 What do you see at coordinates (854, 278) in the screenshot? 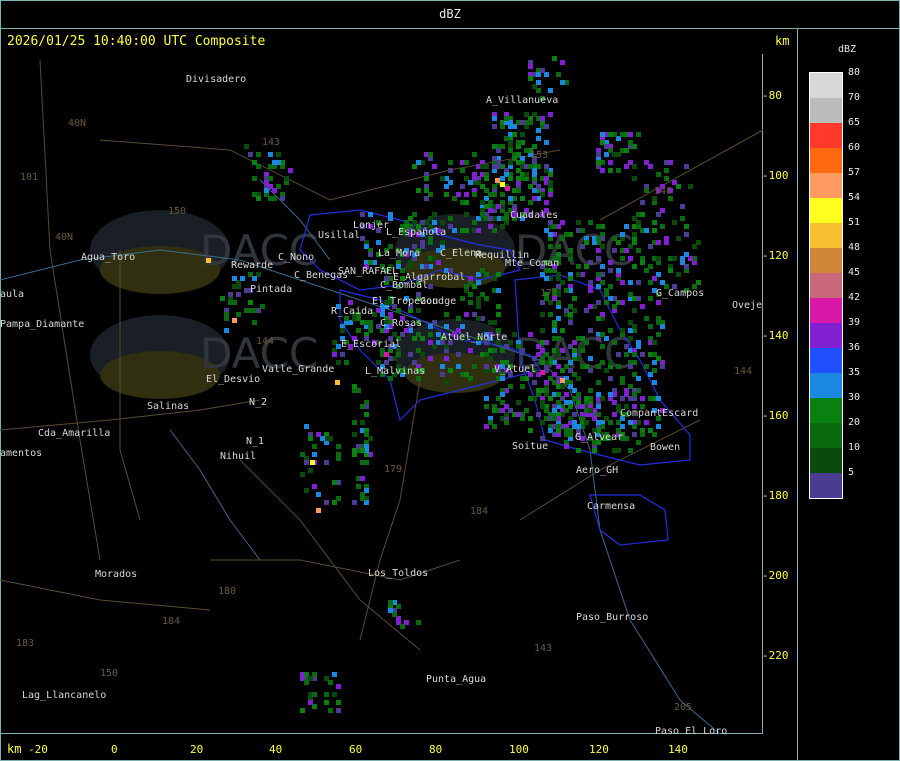
I see `dbz-legend-labels: 80 70 65 60 57 54 51 48 45 42 39 36 35 30 20 10 5` at bounding box center [854, 278].